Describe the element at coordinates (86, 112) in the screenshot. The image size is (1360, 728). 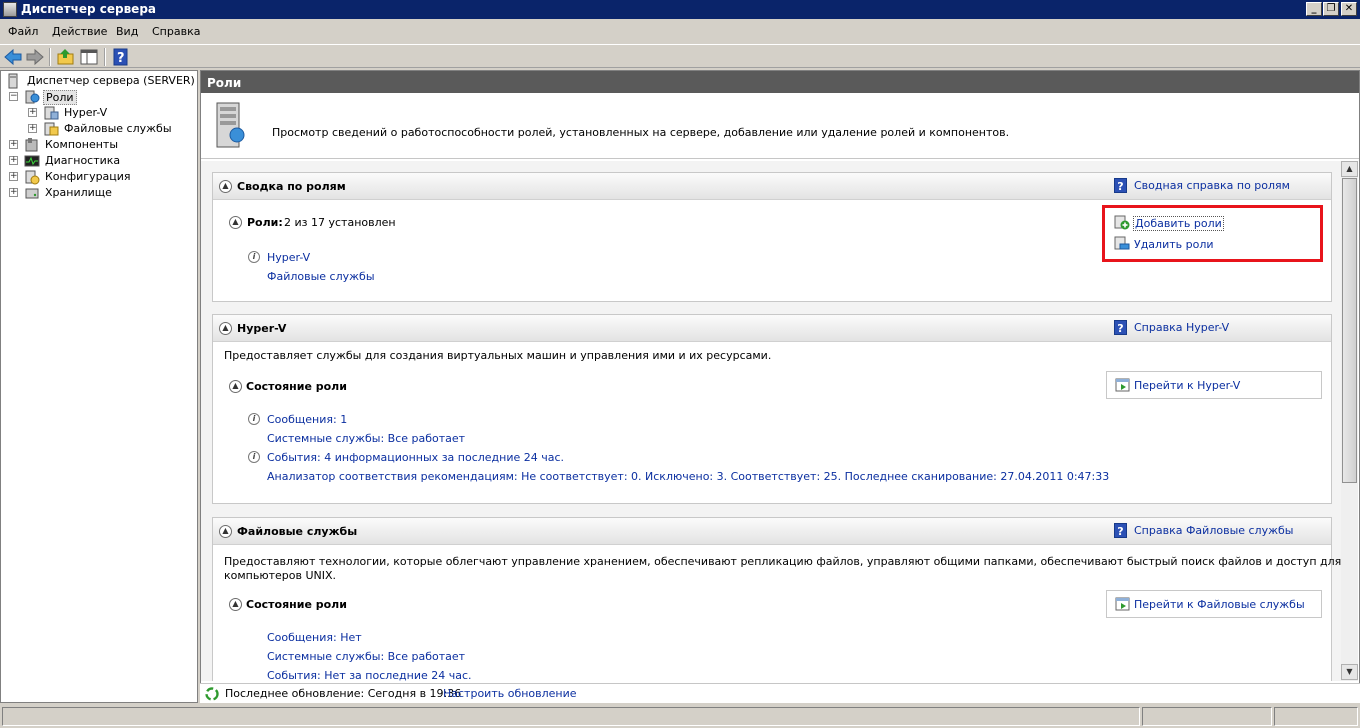
I see `tree-item-label: Hyper-V` at that location.